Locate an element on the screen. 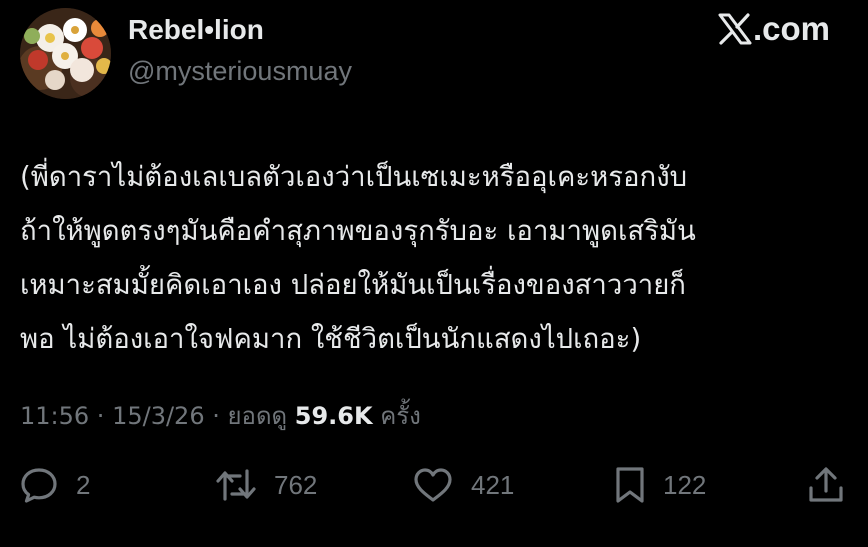 This screenshot has width=868, height=547. bookmark-button: 122 is located at coordinates (660, 485).